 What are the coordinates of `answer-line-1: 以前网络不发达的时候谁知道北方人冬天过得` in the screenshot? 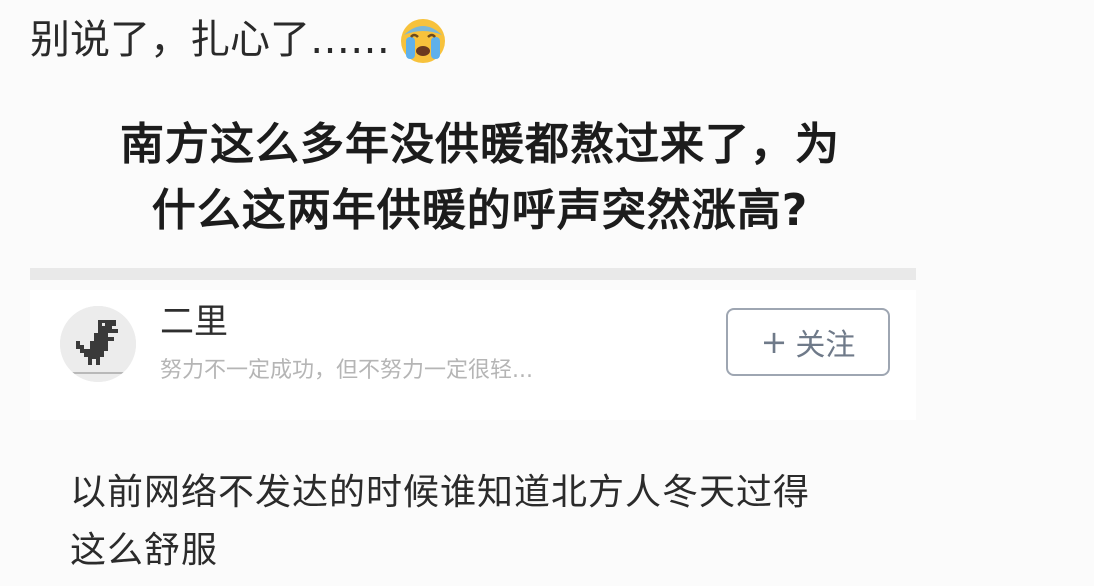 It's located at (440, 492).